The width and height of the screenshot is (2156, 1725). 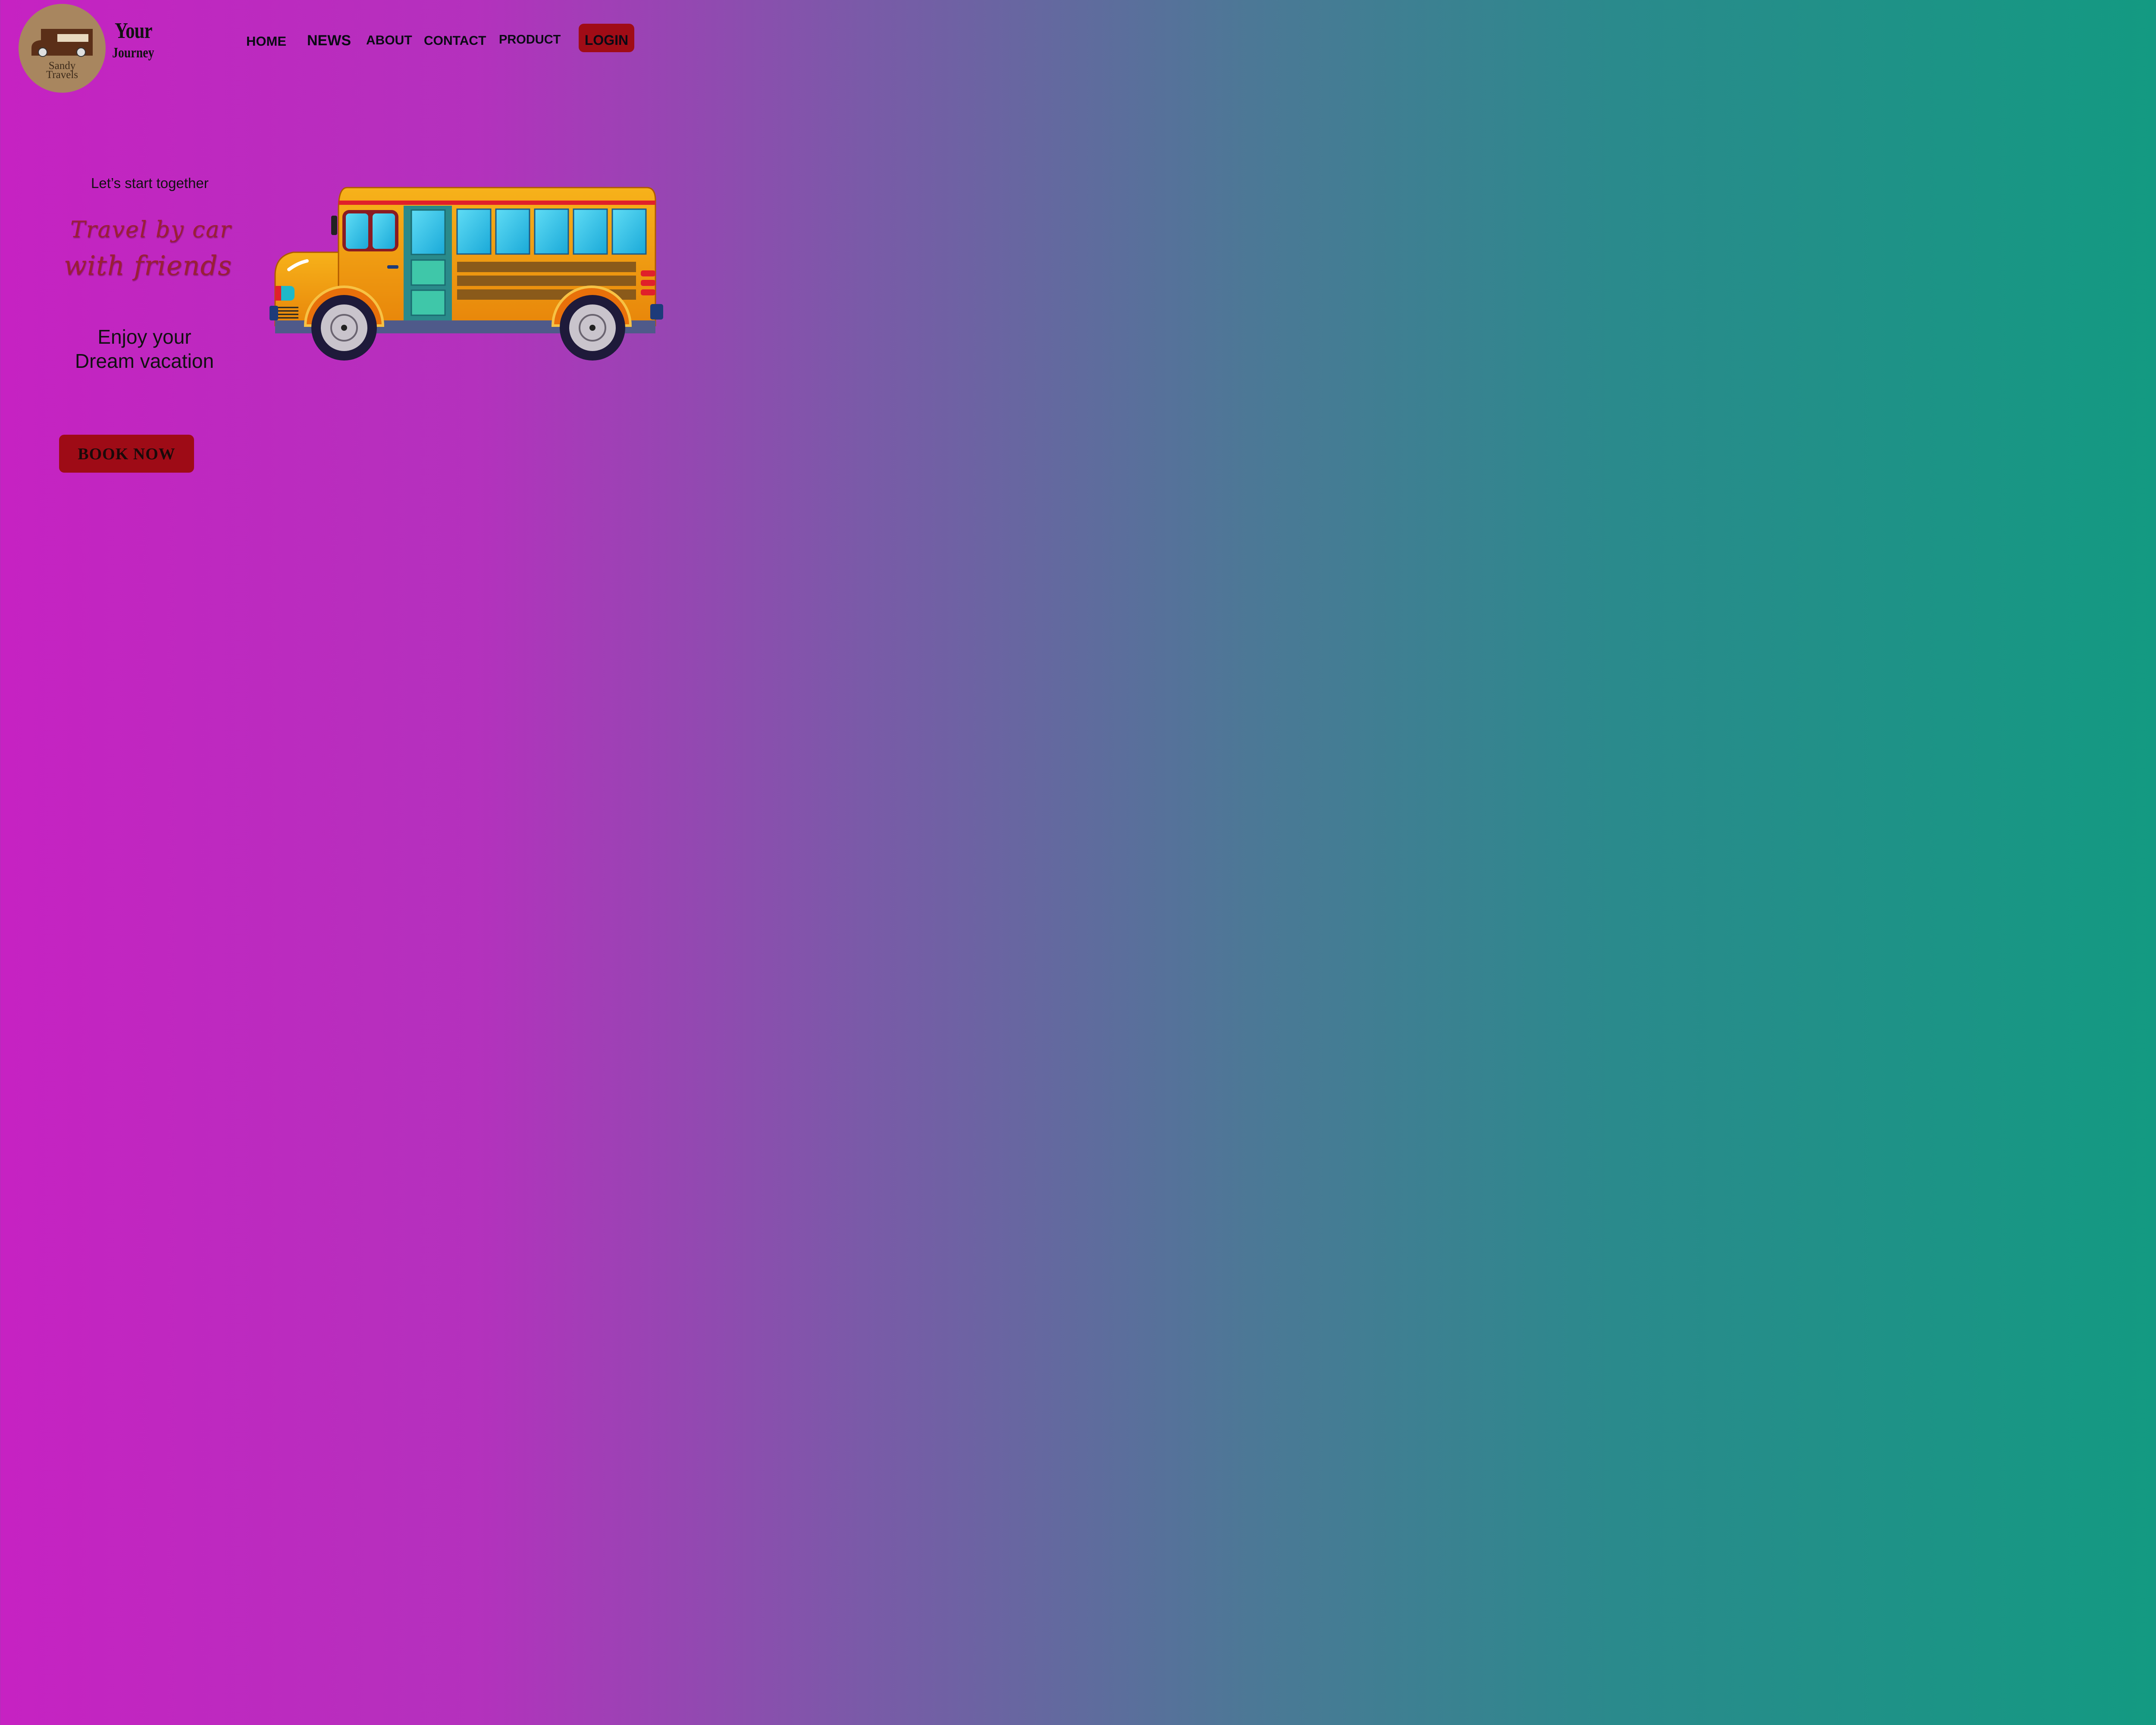 I want to click on hero-tagline: Let’s start together, so click(x=150, y=183).